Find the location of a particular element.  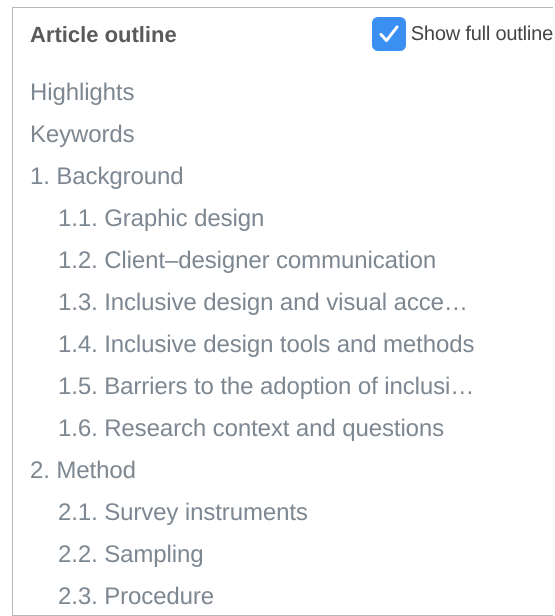

checkbox-icon is located at coordinates (389, 34).